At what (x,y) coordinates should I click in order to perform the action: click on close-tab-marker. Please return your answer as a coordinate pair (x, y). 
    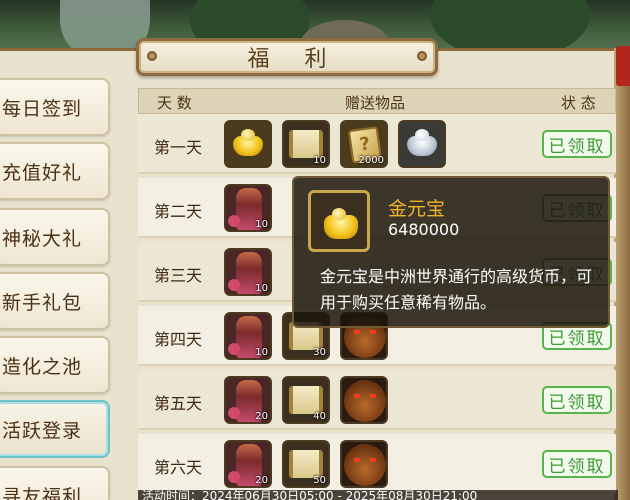
    Looking at the image, I should click on (623, 66).